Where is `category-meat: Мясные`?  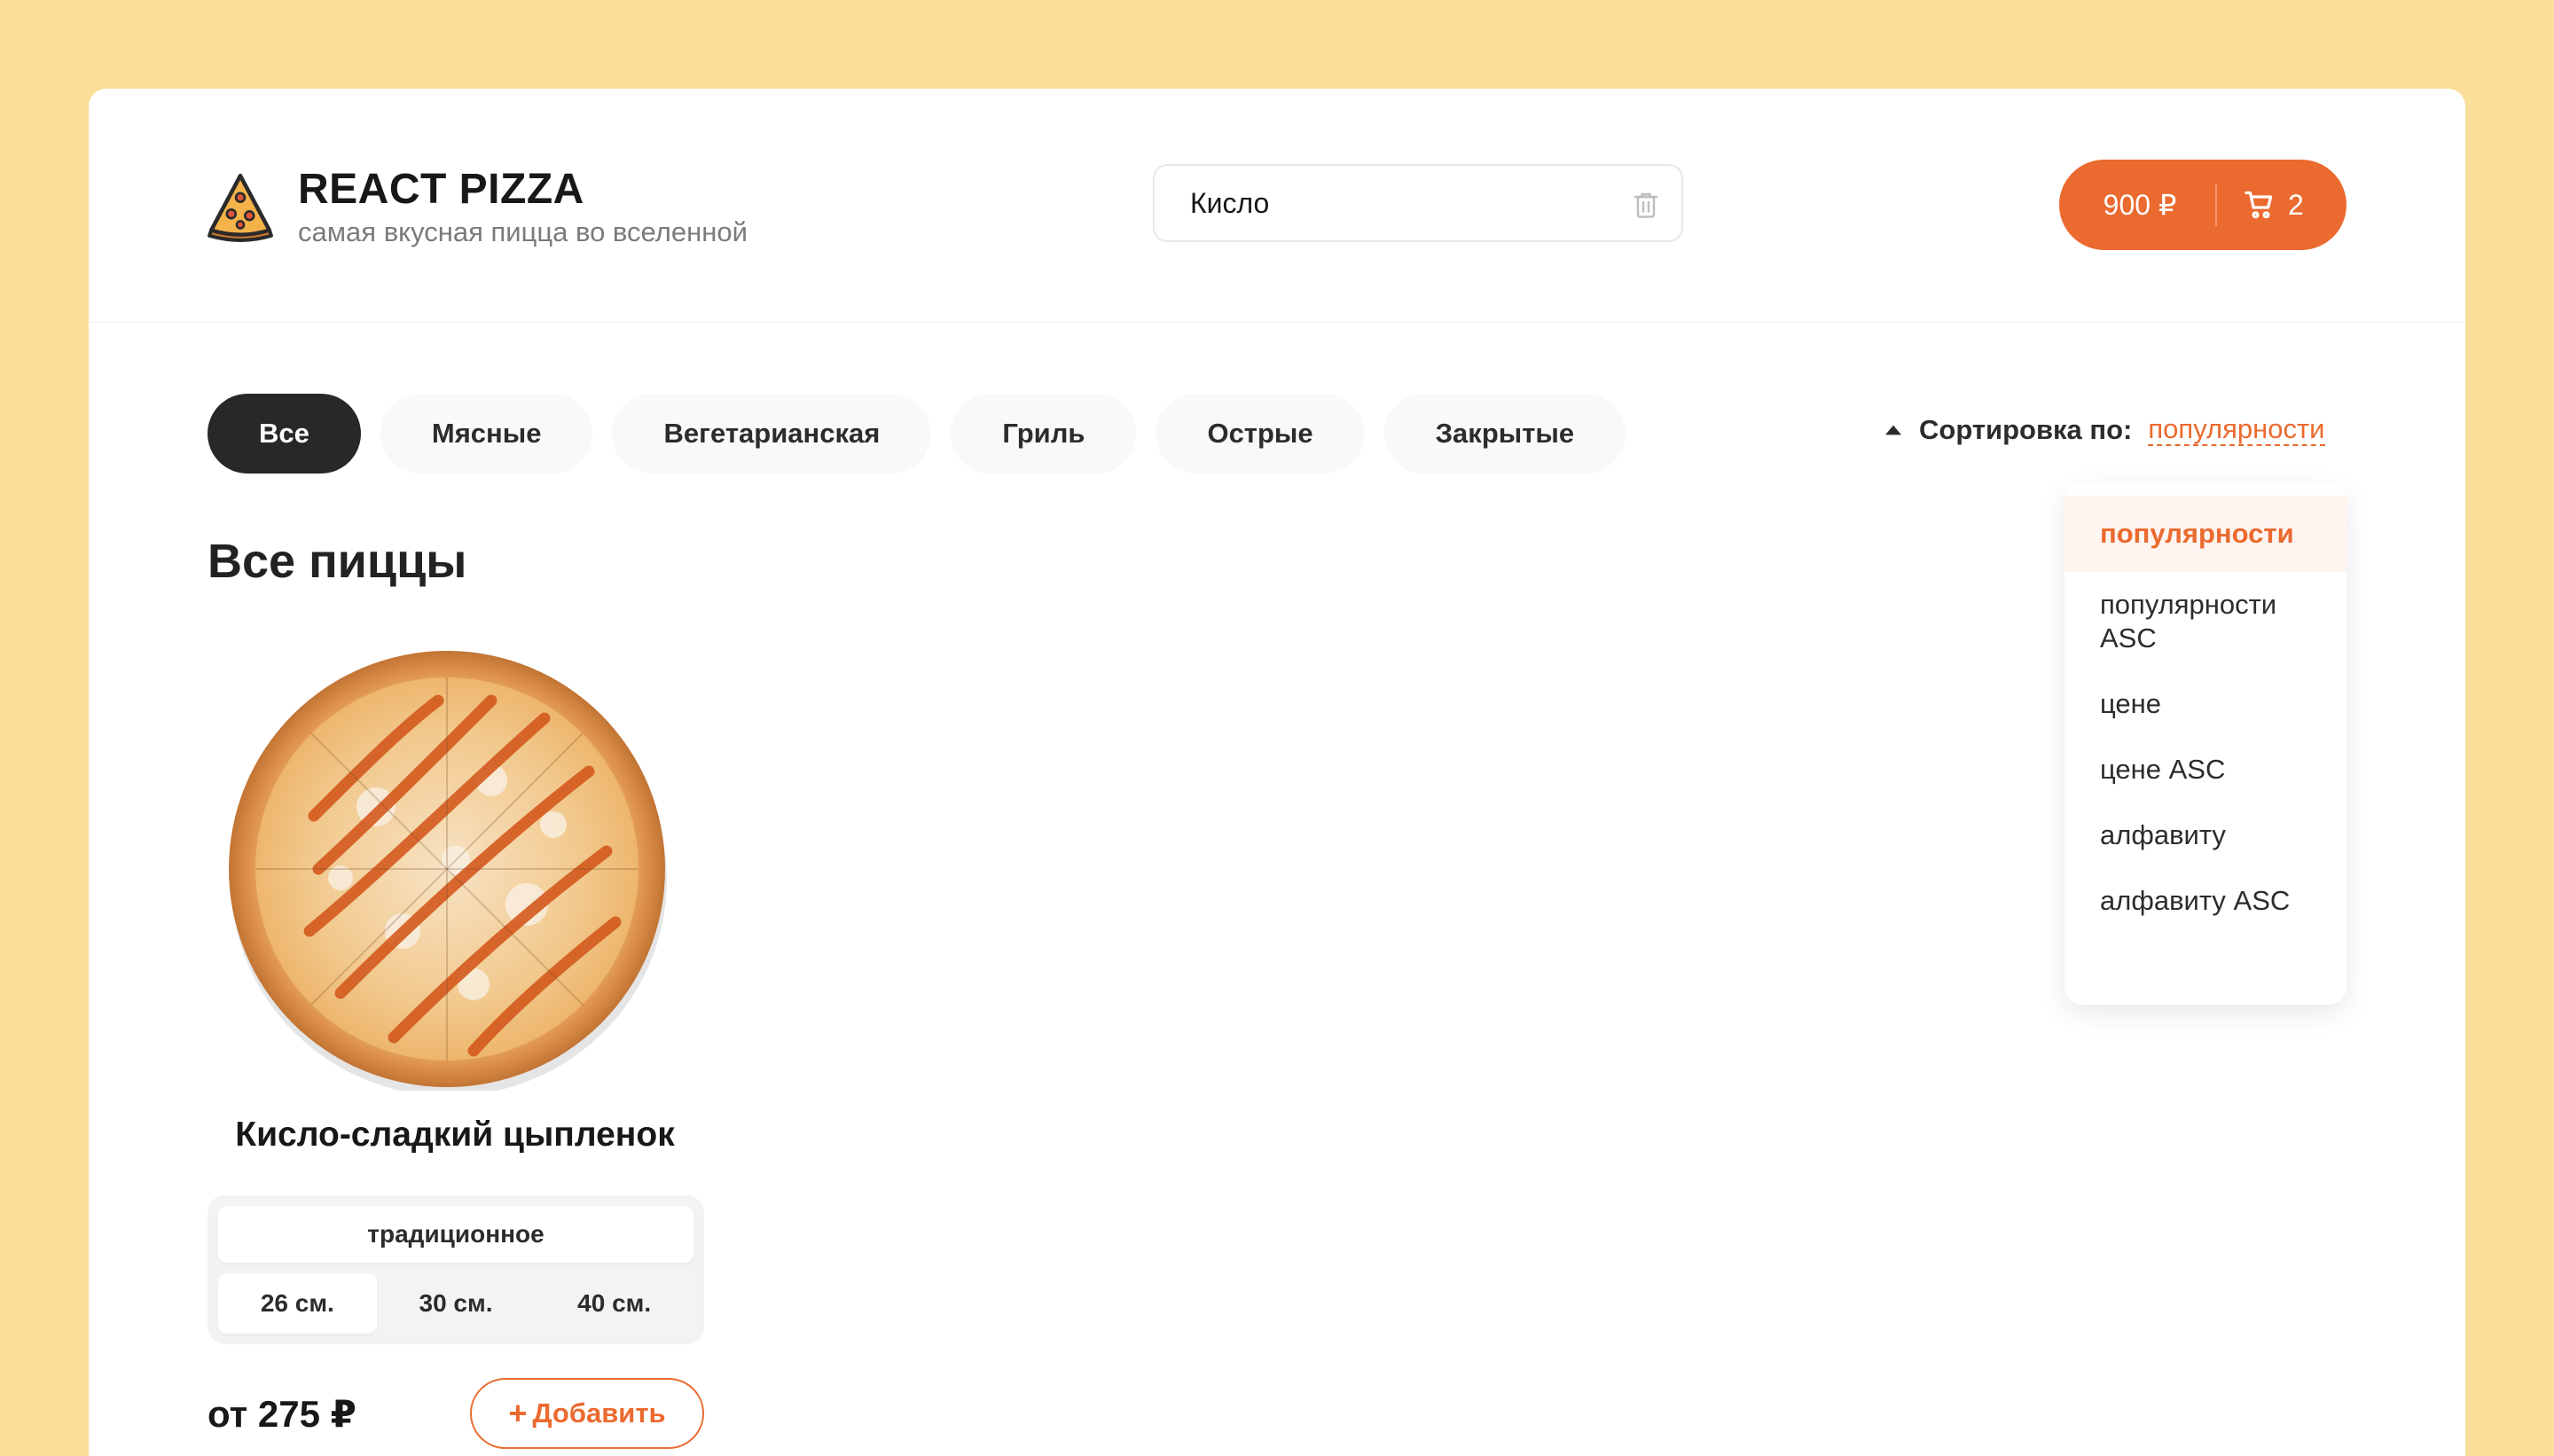
category-meat: Мясные is located at coordinates (486, 434).